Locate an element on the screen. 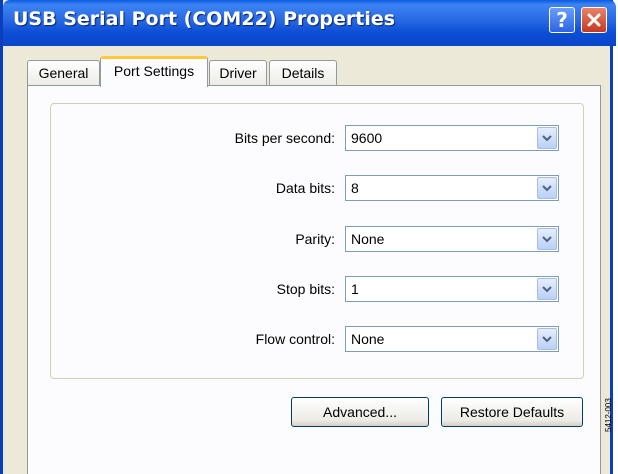 The width and height of the screenshot is (618, 474). bits-per-second-select: 9600 is located at coordinates (452, 138).